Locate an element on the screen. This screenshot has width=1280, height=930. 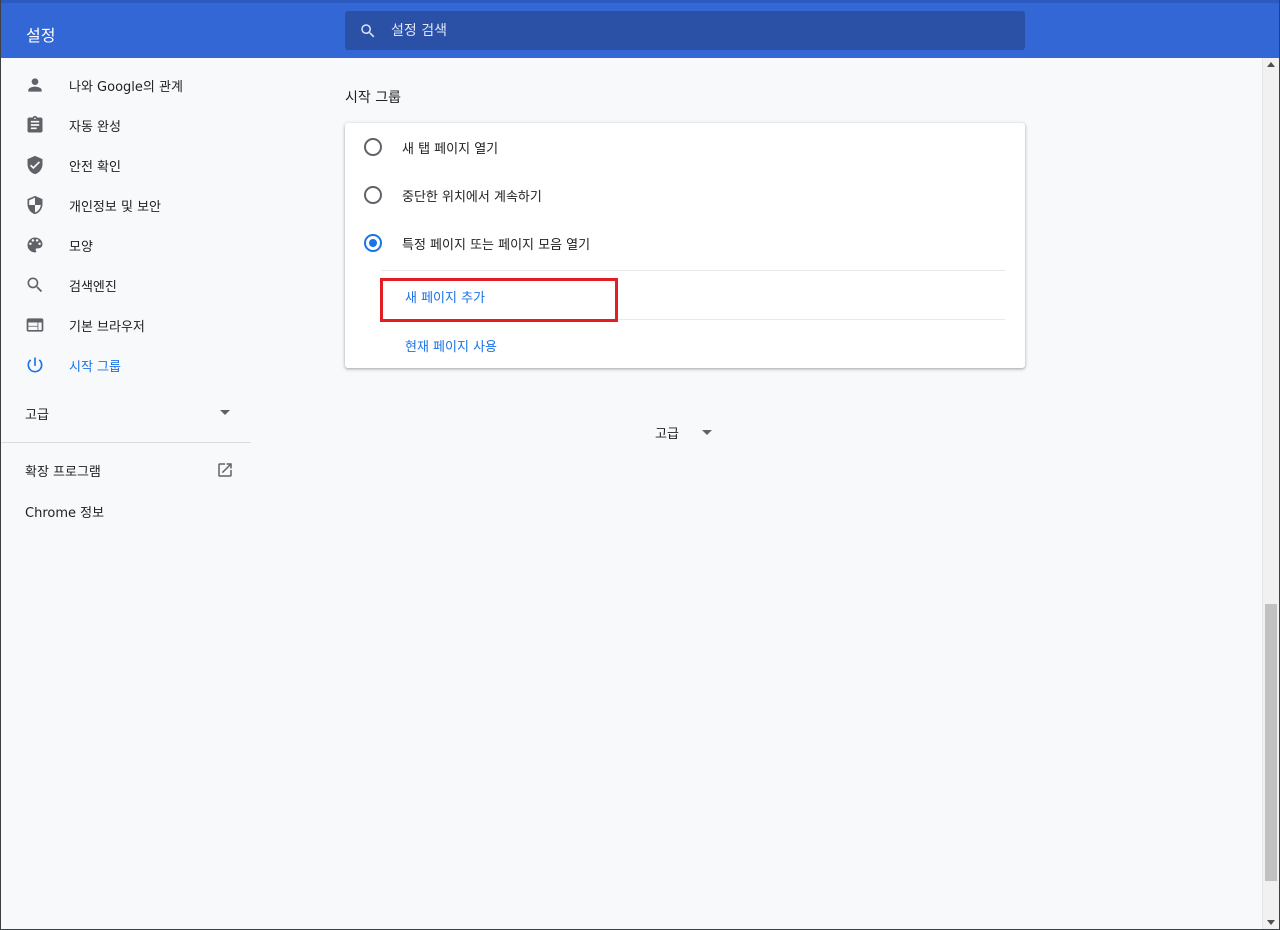
sidebar-item-on-startup: 시작 그룹 is located at coordinates (126, 365).